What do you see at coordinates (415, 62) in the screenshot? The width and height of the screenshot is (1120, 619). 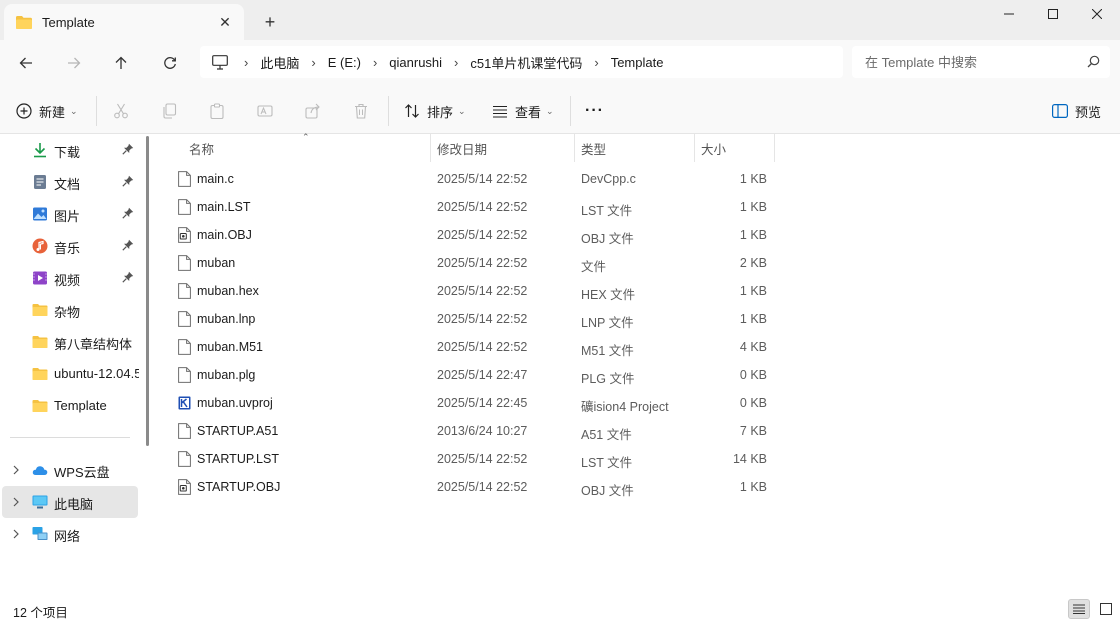 I see `breadcrumb-qianrushi: qianrushi` at bounding box center [415, 62].